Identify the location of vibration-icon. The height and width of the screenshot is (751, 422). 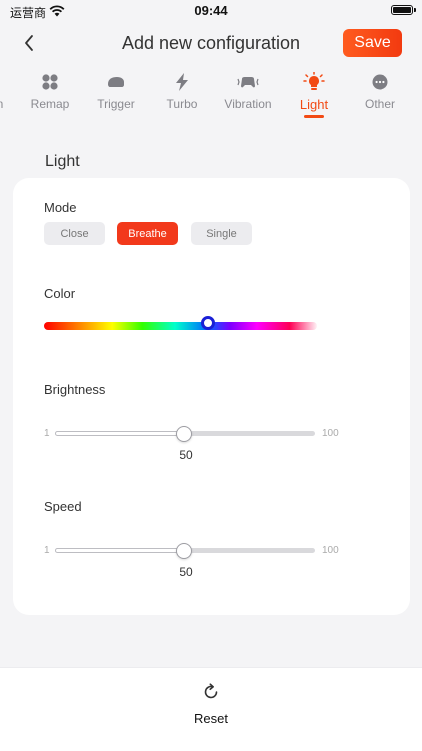
(248, 82).